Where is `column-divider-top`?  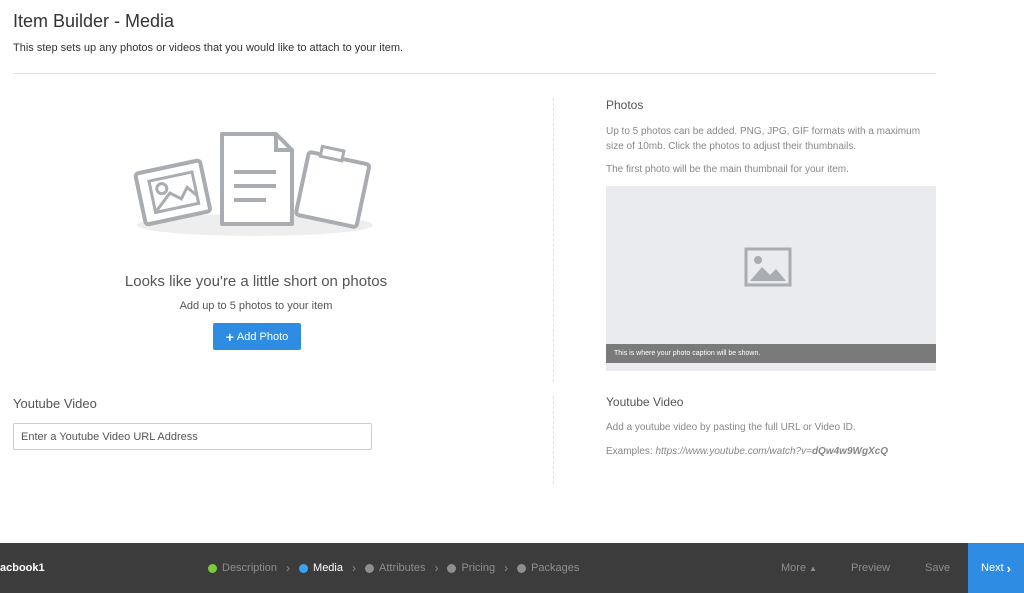 column-divider-top is located at coordinates (553, 240).